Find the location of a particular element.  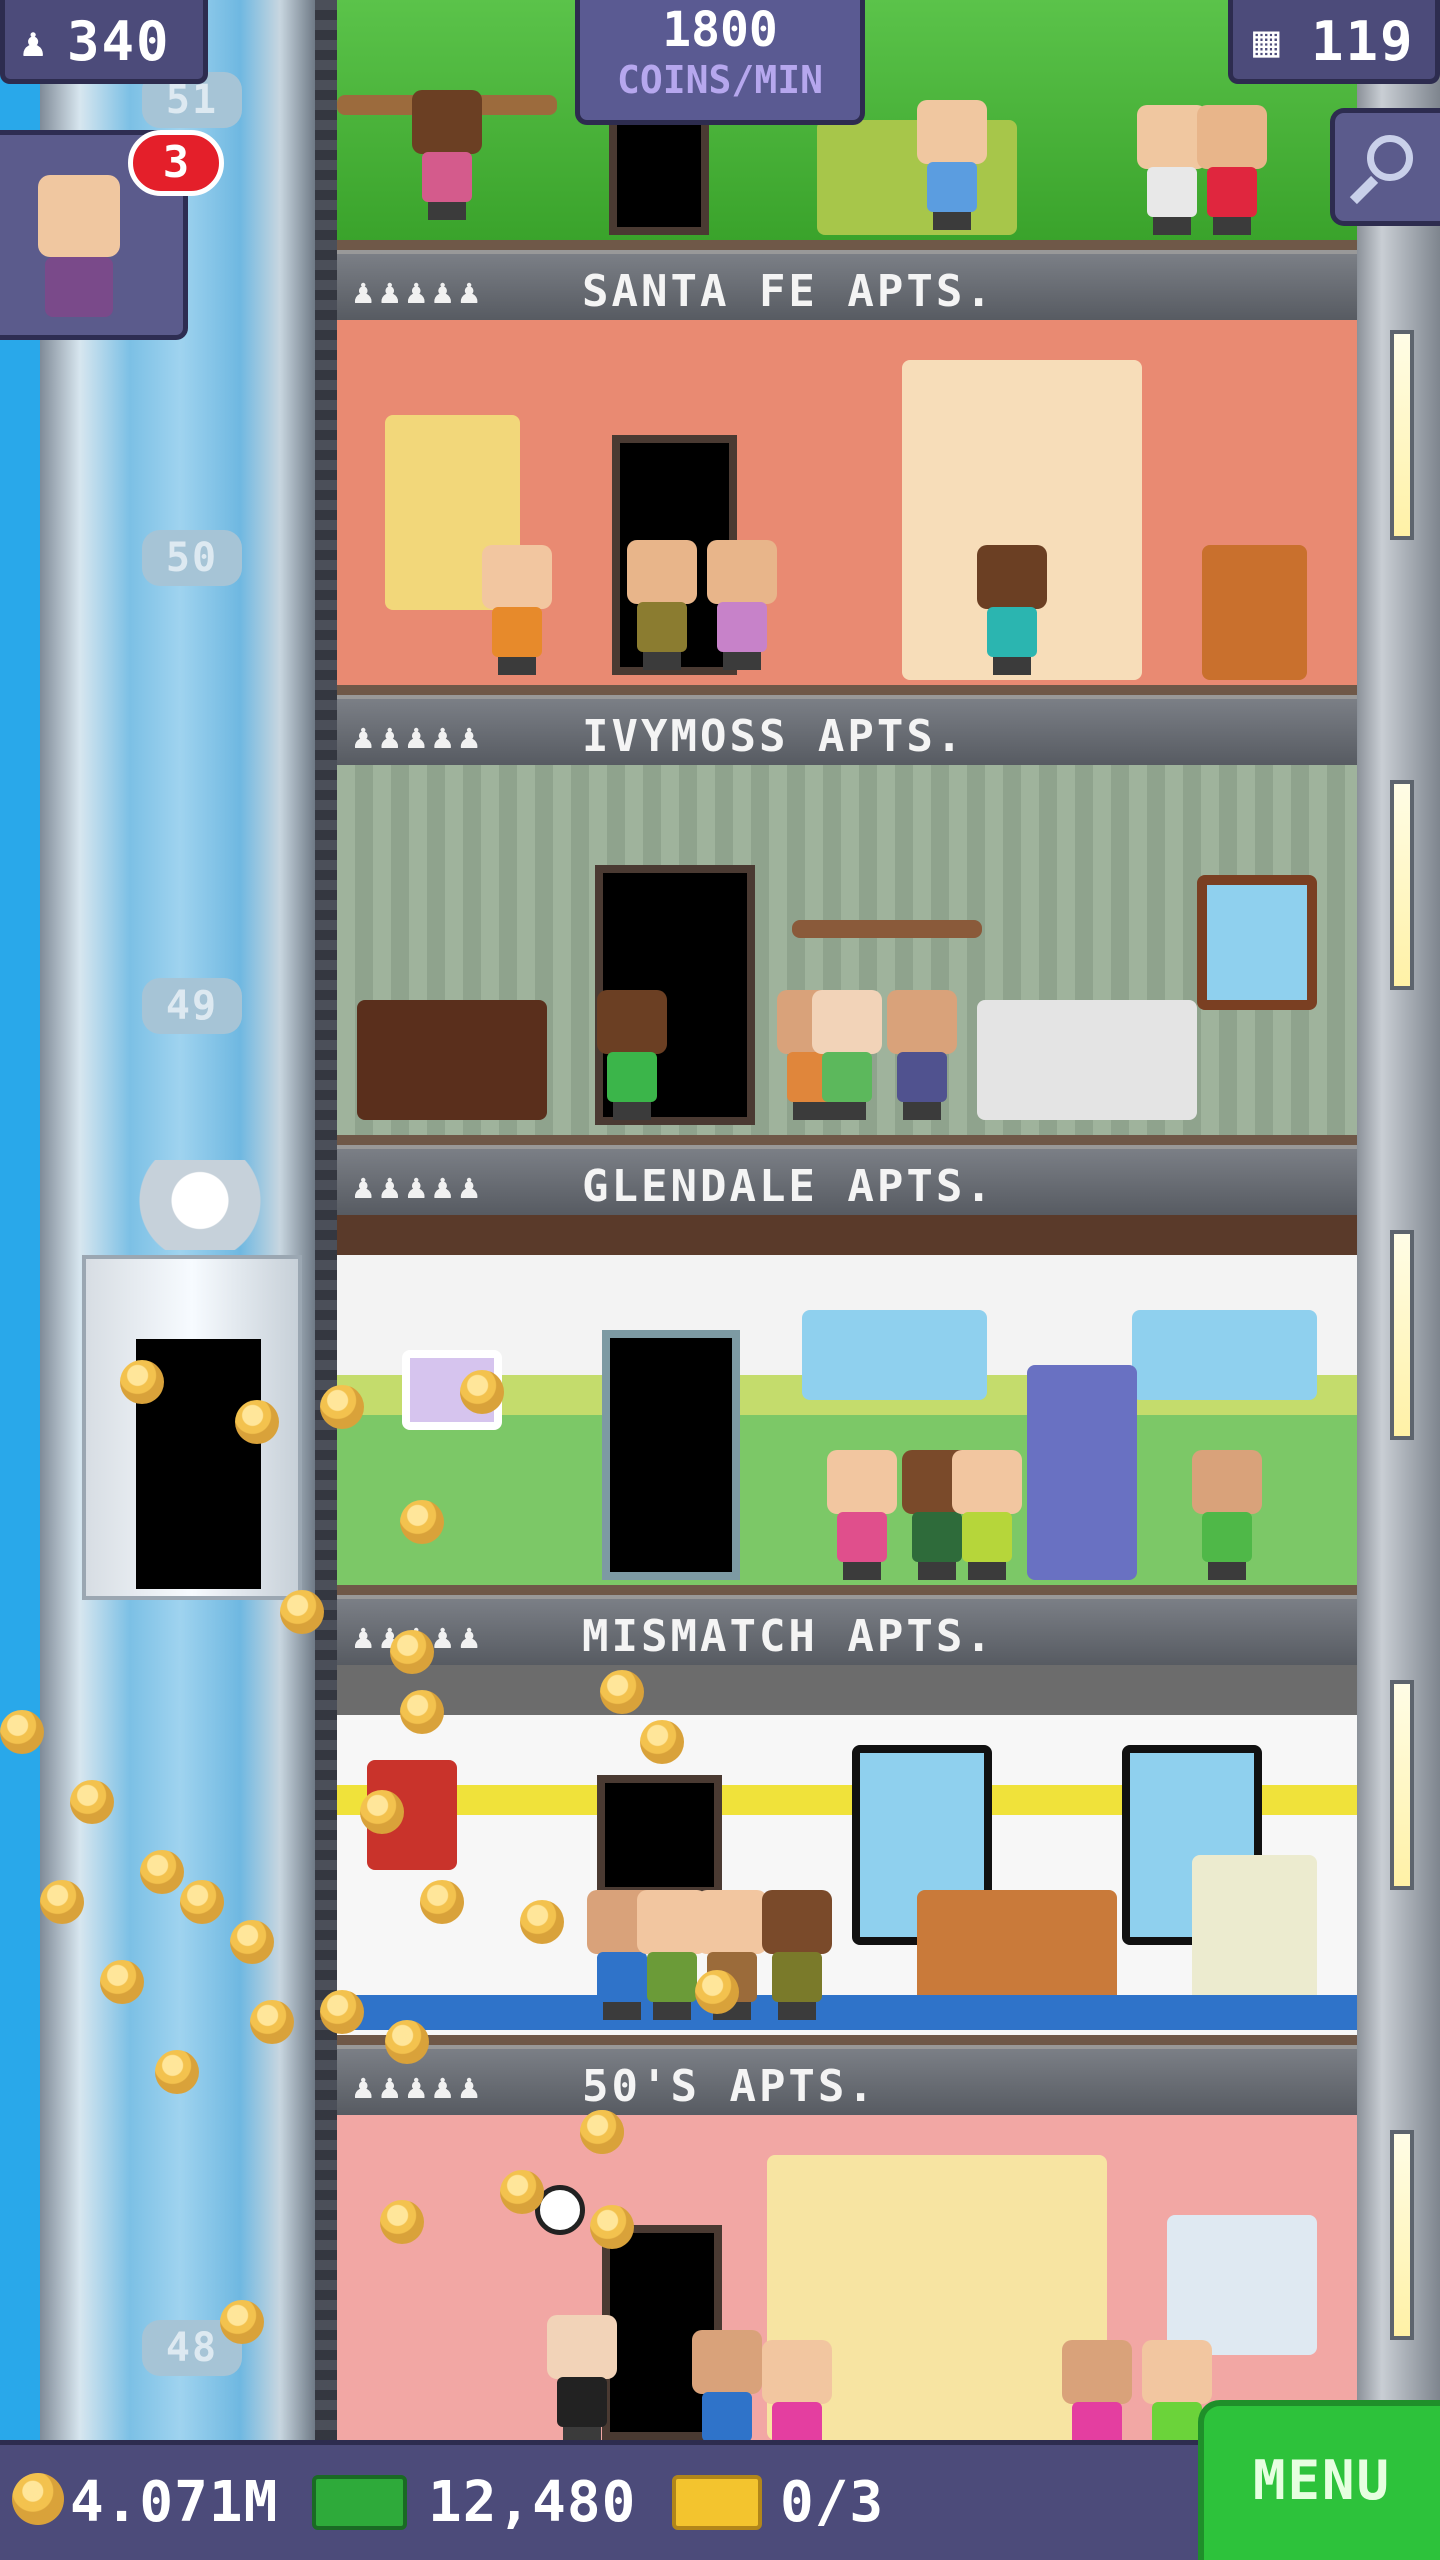

floor-room-ivymoss is located at coordinates (847, 955).